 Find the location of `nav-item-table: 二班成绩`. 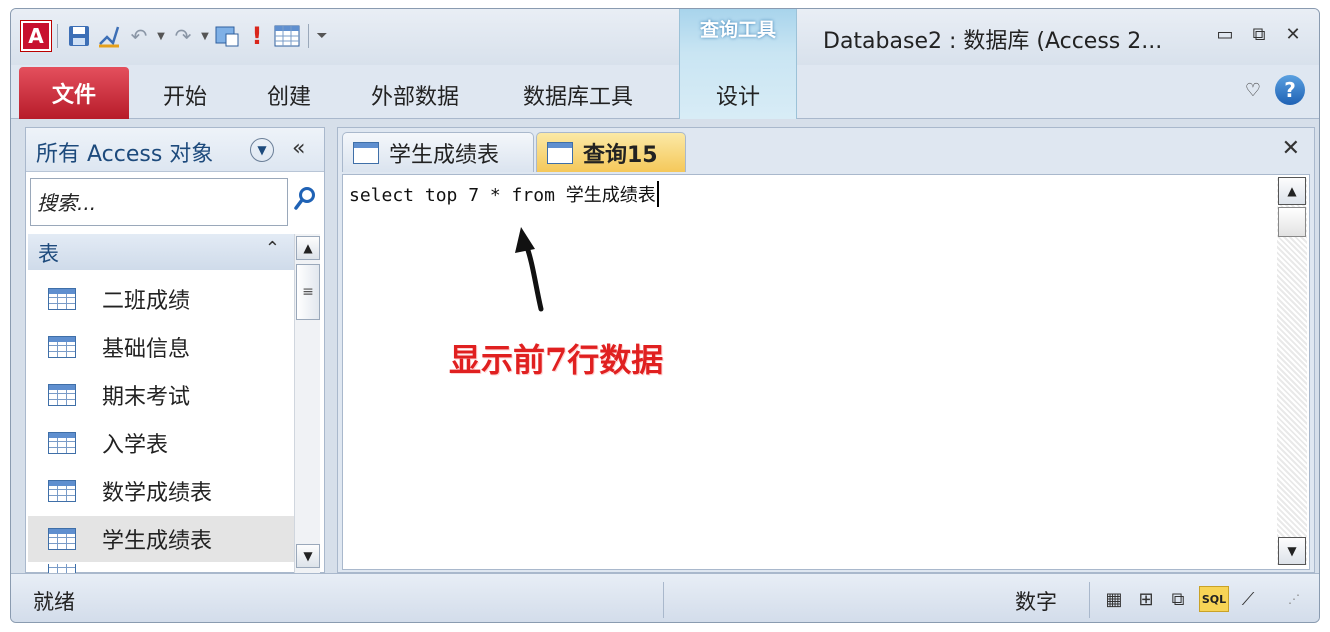

nav-item-table: 二班成绩 is located at coordinates (161, 299).